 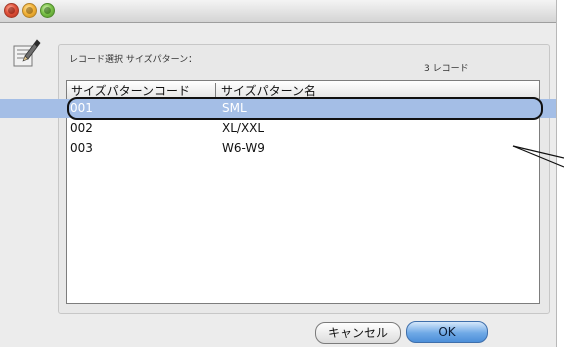 What do you see at coordinates (305, 108) in the screenshot?
I see `selection-callout-outline` at bounding box center [305, 108].